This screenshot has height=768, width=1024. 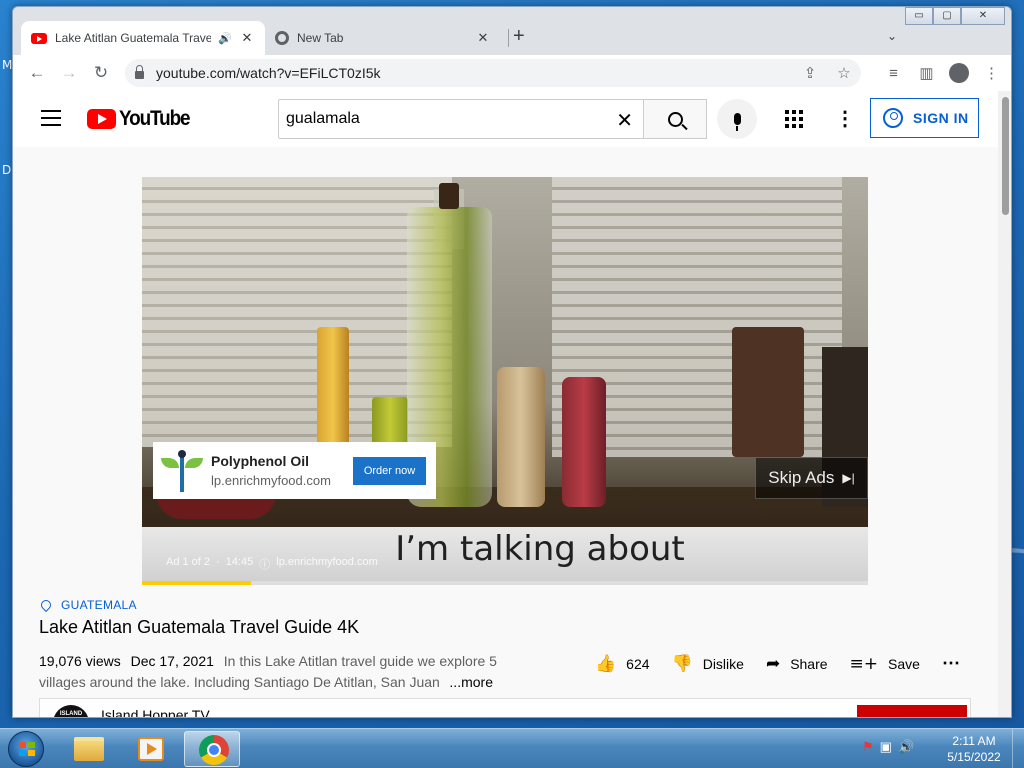 I want to click on ad-info-domain: lp.enrichmyfood.com, so click(x=327, y=564).